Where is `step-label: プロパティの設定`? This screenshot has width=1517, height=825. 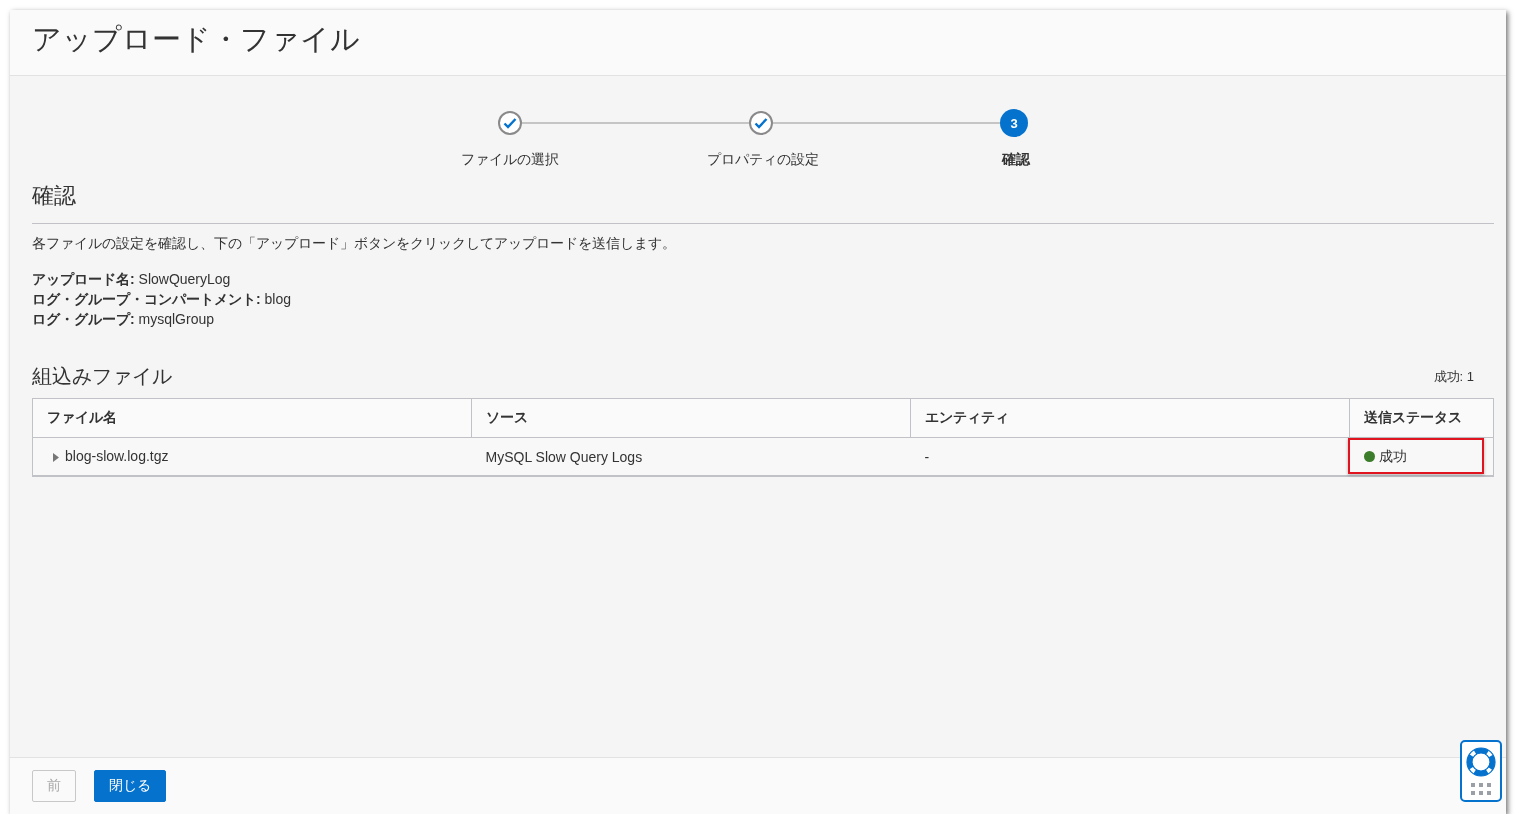 step-label: プロパティの設定 is located at coordinates (763, 159).